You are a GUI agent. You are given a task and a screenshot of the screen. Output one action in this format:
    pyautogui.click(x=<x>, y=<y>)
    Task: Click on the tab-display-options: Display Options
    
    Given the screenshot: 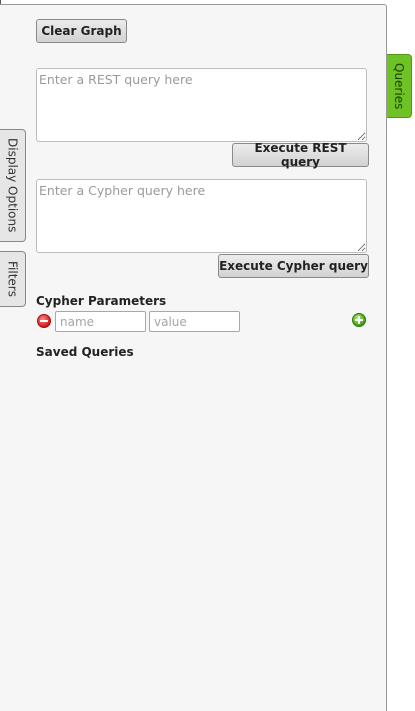 What is the action you would take?
    pyautogui.click(x=13, y=185)
    